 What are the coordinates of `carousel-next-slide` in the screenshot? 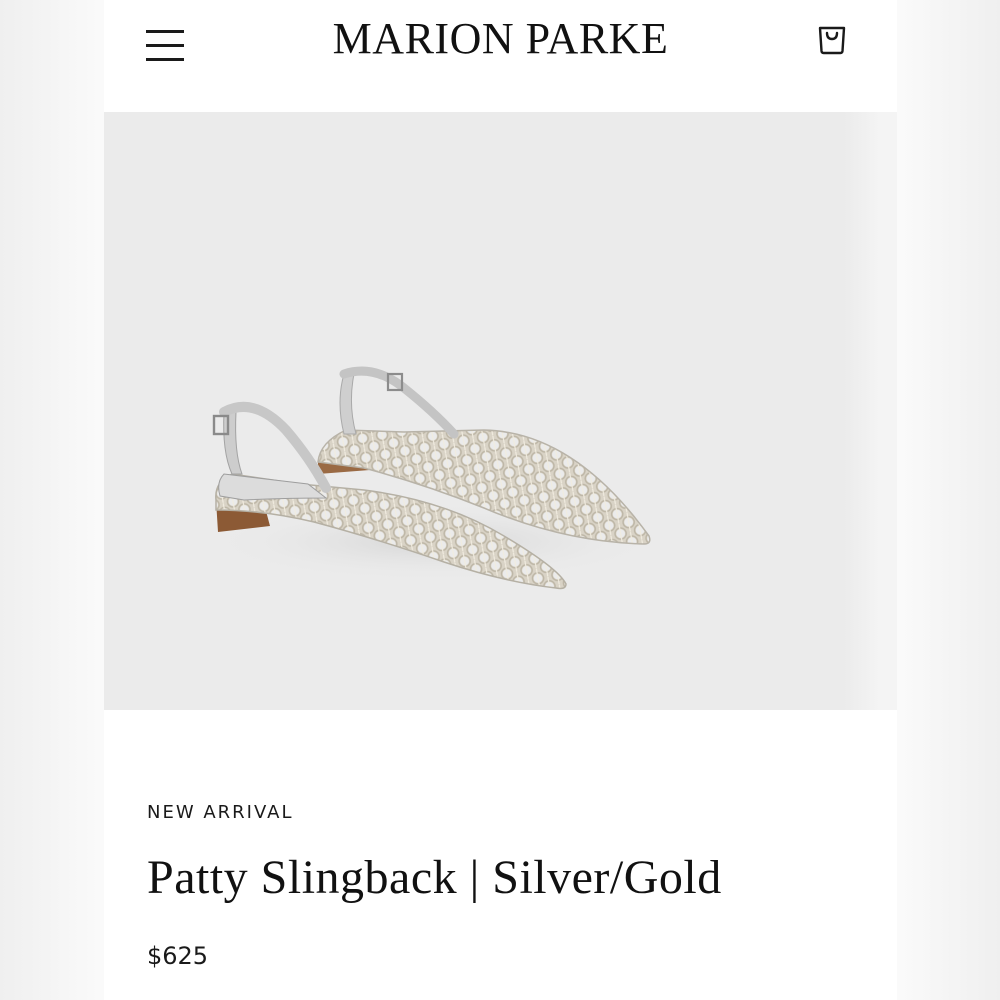 It's located at (870, 411).